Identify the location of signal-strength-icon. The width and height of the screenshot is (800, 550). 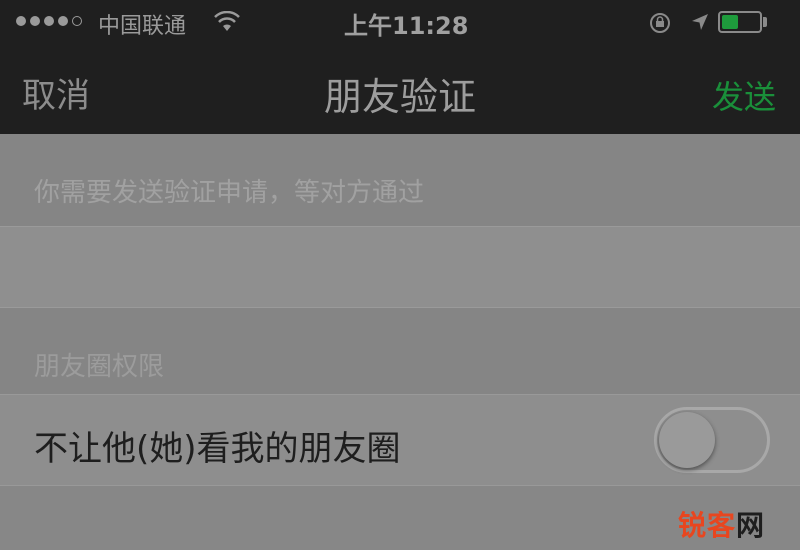
(49, 21).